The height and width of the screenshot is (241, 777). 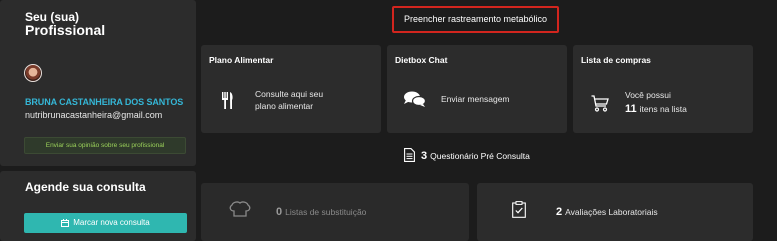 What do you see at coordinates (65, 223) in the screenshot?
I see `calendar-icon` at bounding box center [65, 223].